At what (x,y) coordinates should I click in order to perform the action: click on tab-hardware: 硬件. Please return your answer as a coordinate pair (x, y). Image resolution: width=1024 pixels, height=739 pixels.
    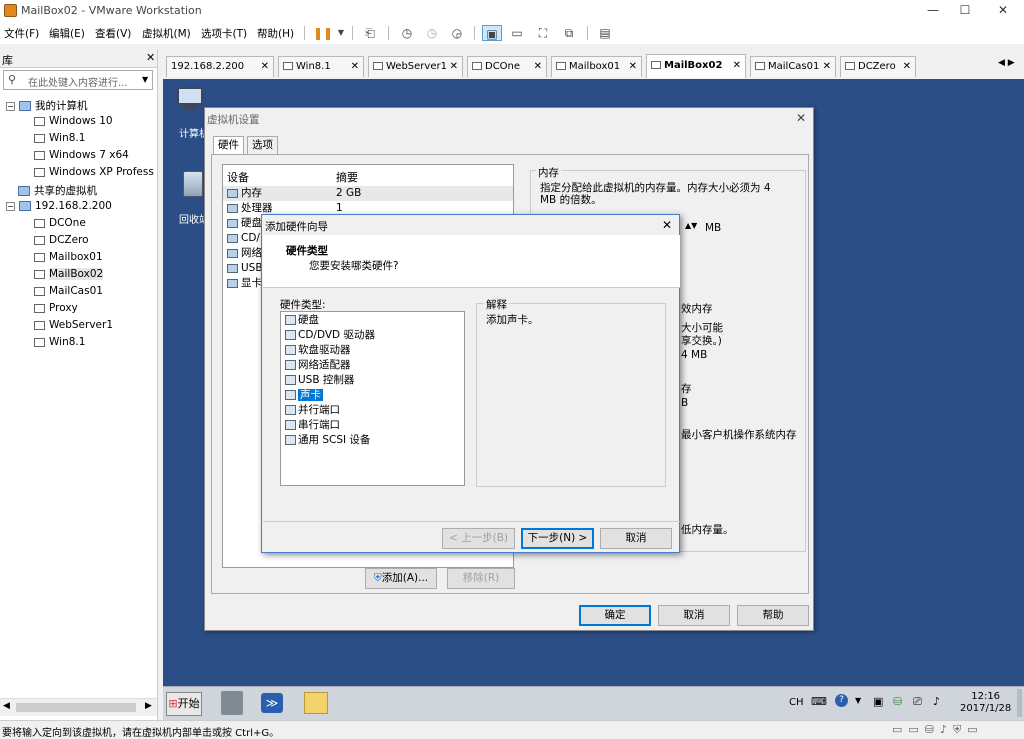
    Looking at the image, I should click on (228, 145).